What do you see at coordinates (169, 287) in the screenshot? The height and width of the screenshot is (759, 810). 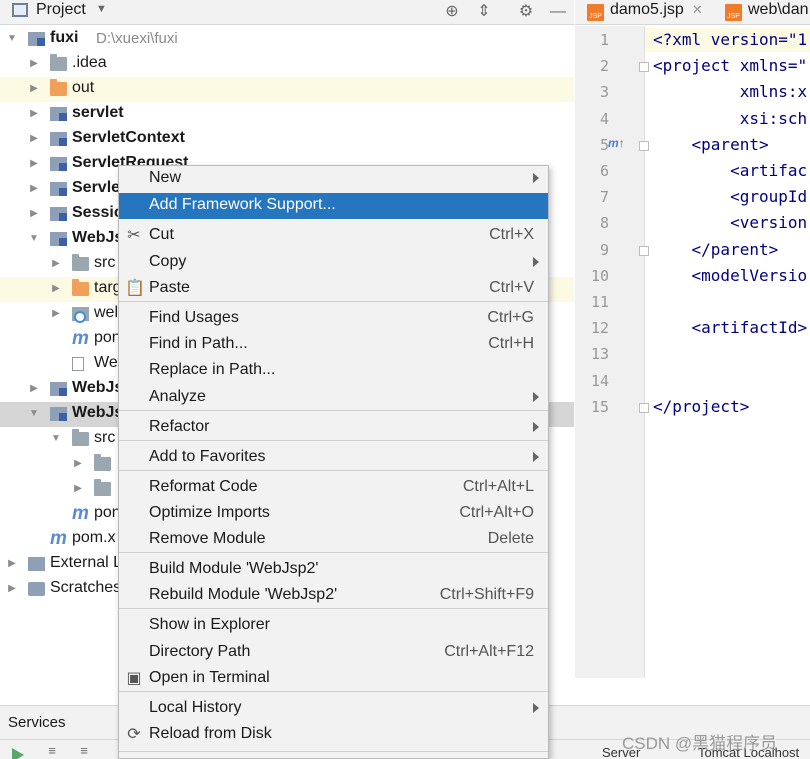 I see `menu-item-label: Paste` at bounding box center [169, 287].